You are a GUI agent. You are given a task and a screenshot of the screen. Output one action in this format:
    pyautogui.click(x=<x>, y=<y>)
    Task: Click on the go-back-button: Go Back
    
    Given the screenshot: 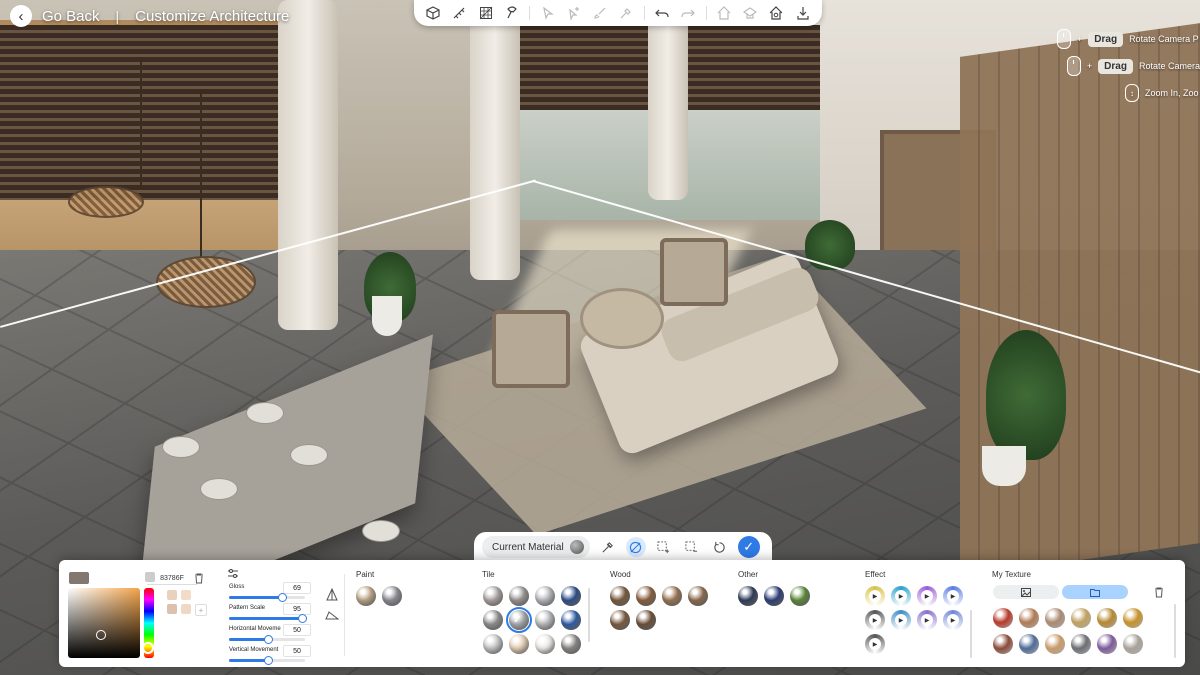 What is the action you would take?
    pyautogui.click(x=71, y=16)
    